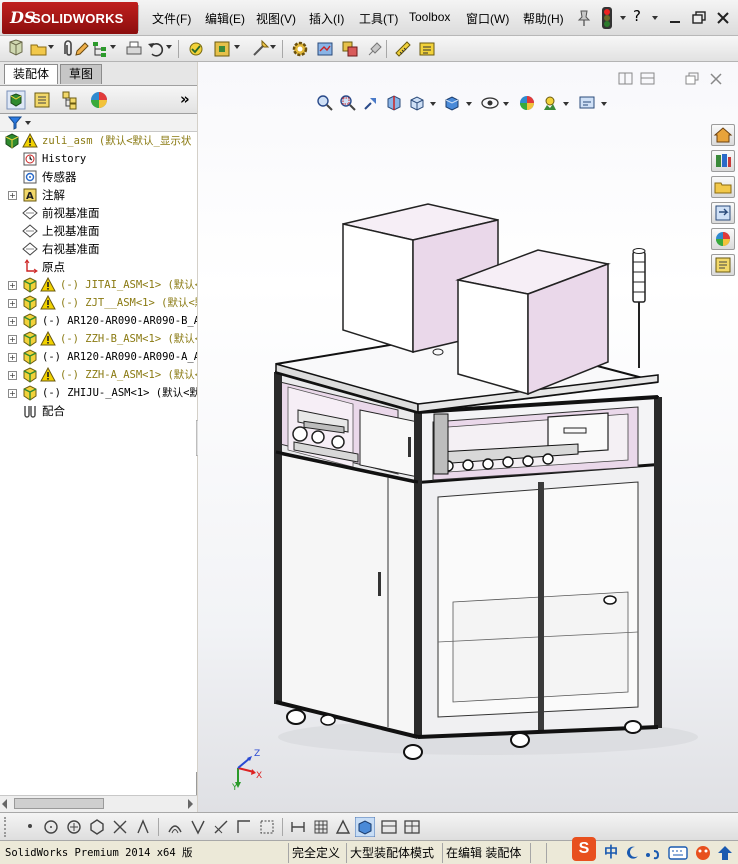  I want to click on print-icon, so click(134, 49).